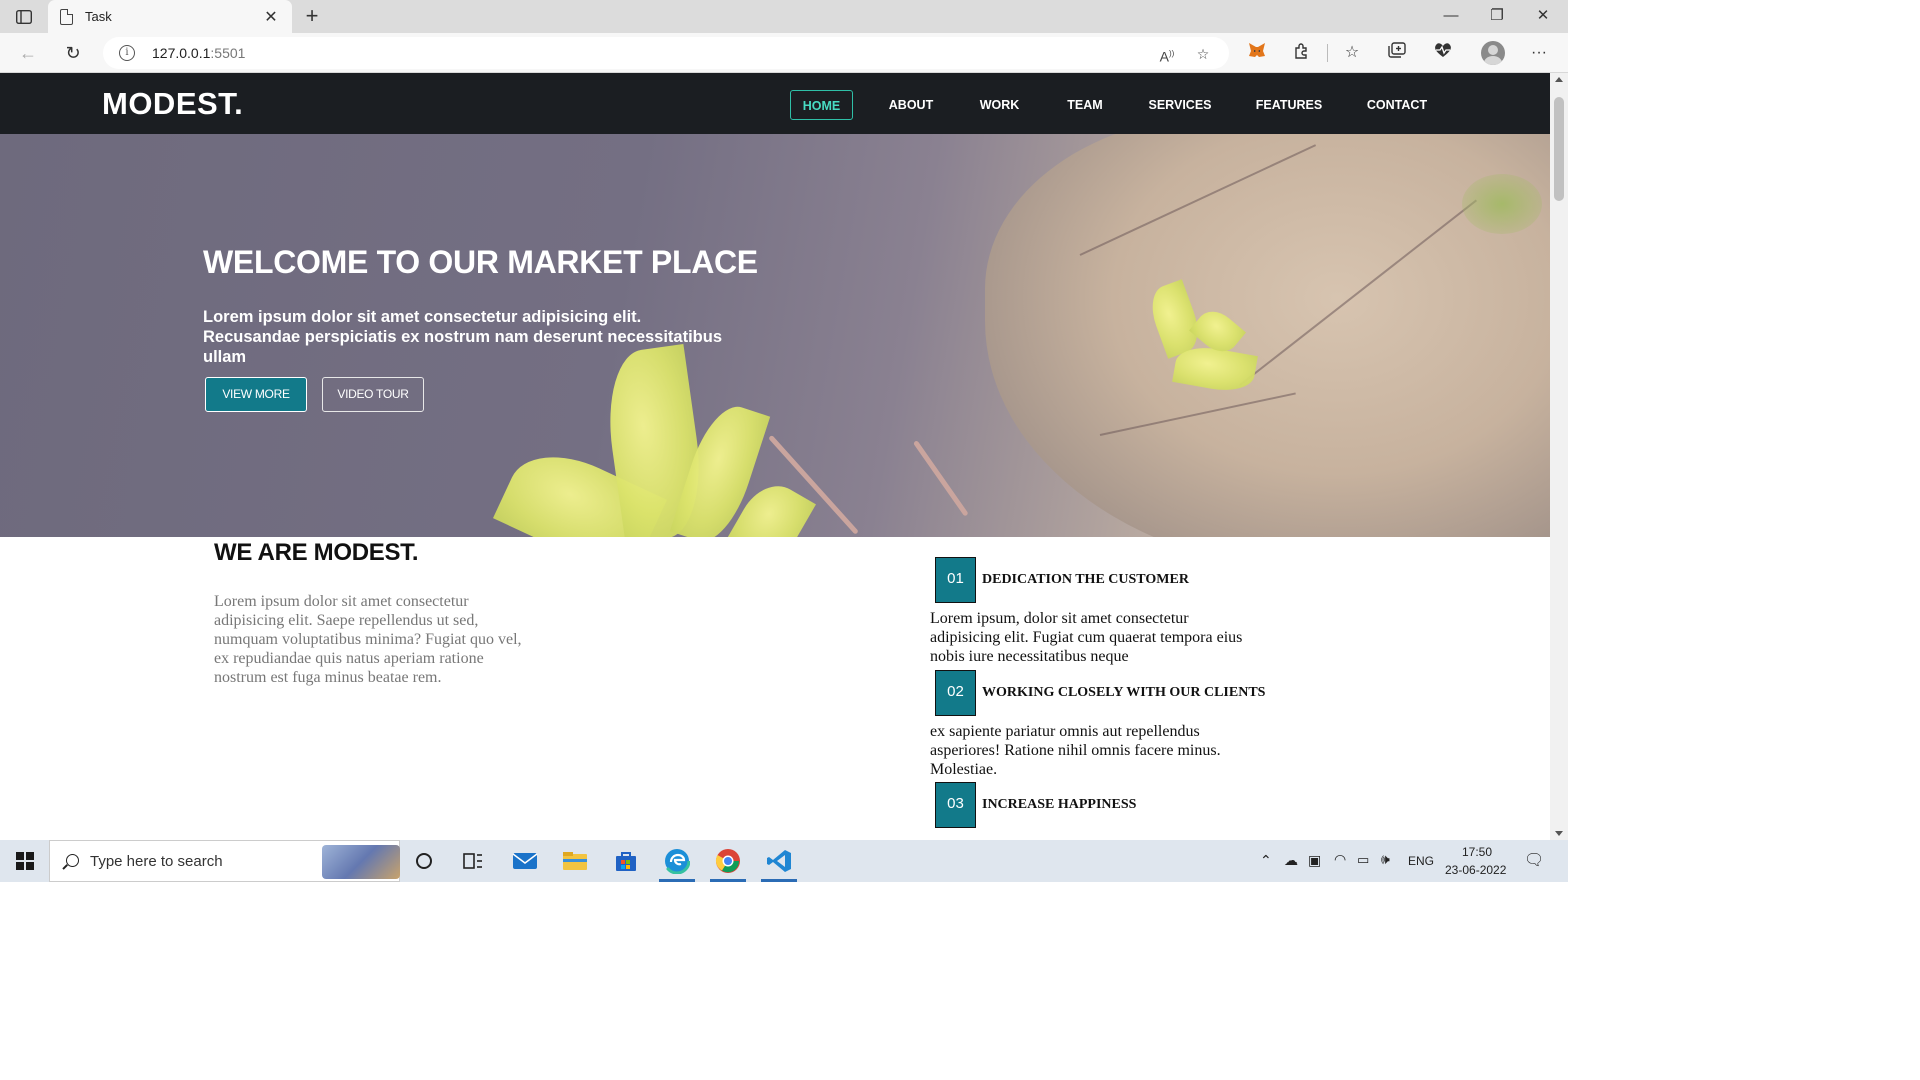 The image size is (1920, 1080). What do you see at coordinates (1497, 16) in the screenshot?
I see `restore-button: ❐` at bounding box center [1497, 16].